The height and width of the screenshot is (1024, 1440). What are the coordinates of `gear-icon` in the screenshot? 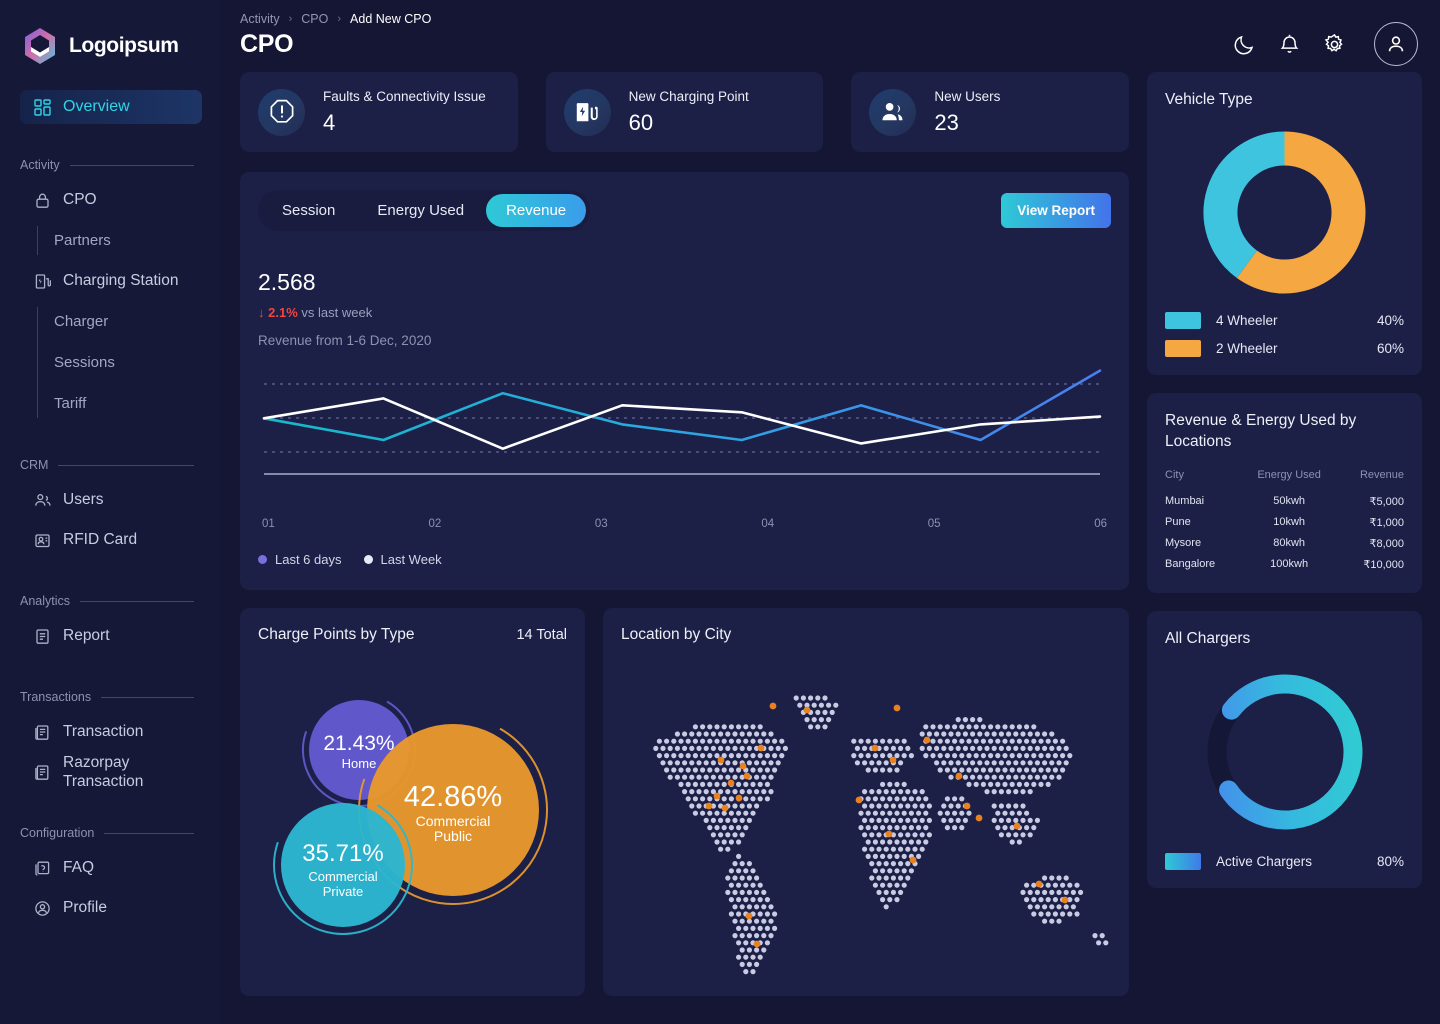 It's located at (1334, 44).